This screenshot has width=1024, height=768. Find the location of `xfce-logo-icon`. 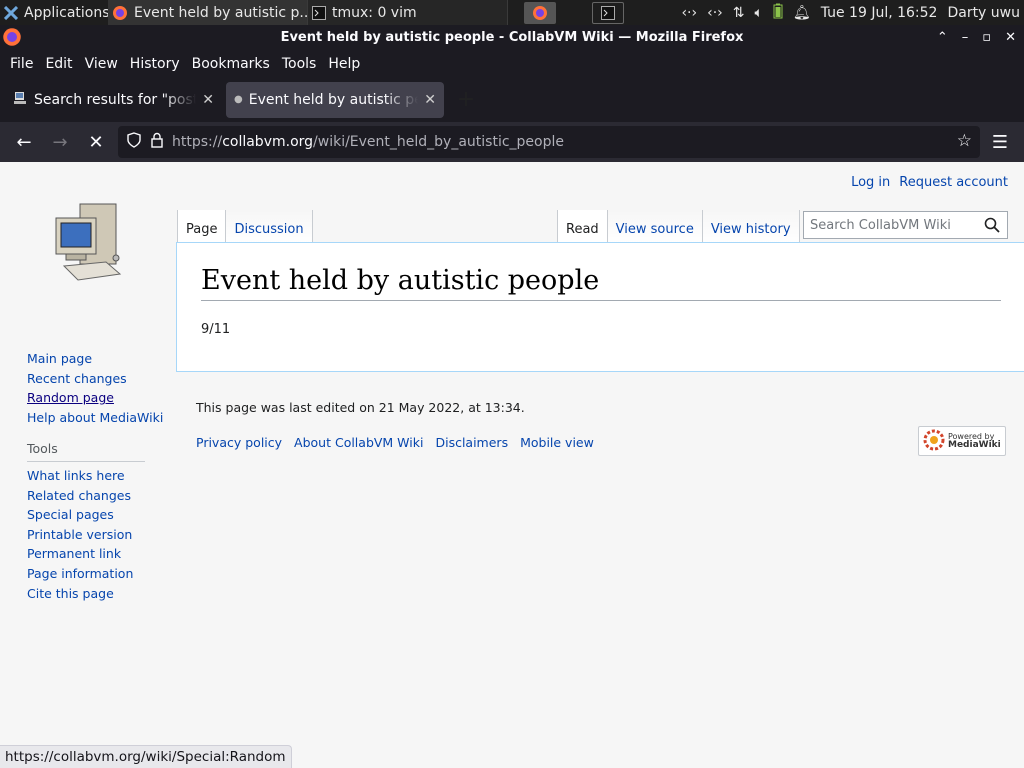

xfce-logo-icon is located at coordinates (11, 12).